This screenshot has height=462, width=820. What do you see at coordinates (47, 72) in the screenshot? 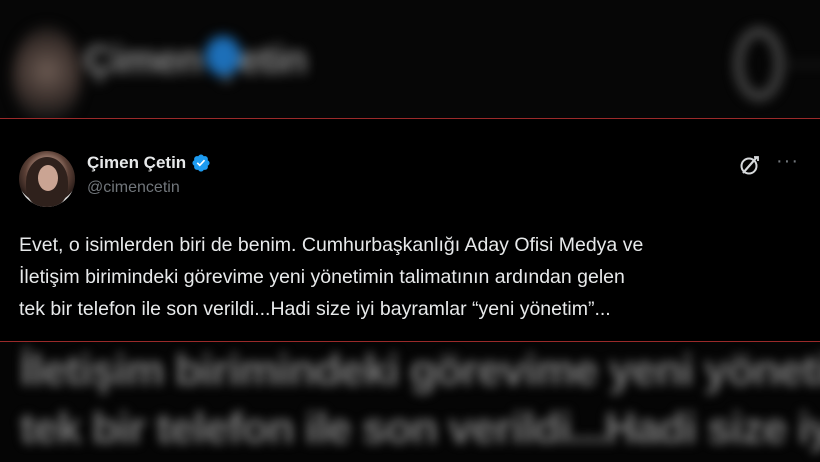
I see `blurred-avatar` at bounding box center [47, 72].